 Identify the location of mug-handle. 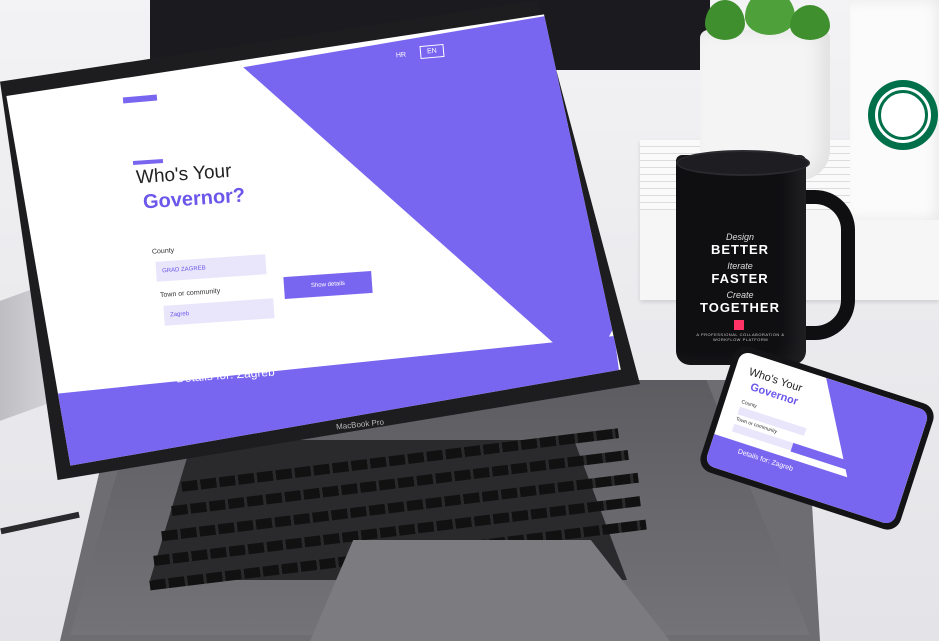
(827, 265).